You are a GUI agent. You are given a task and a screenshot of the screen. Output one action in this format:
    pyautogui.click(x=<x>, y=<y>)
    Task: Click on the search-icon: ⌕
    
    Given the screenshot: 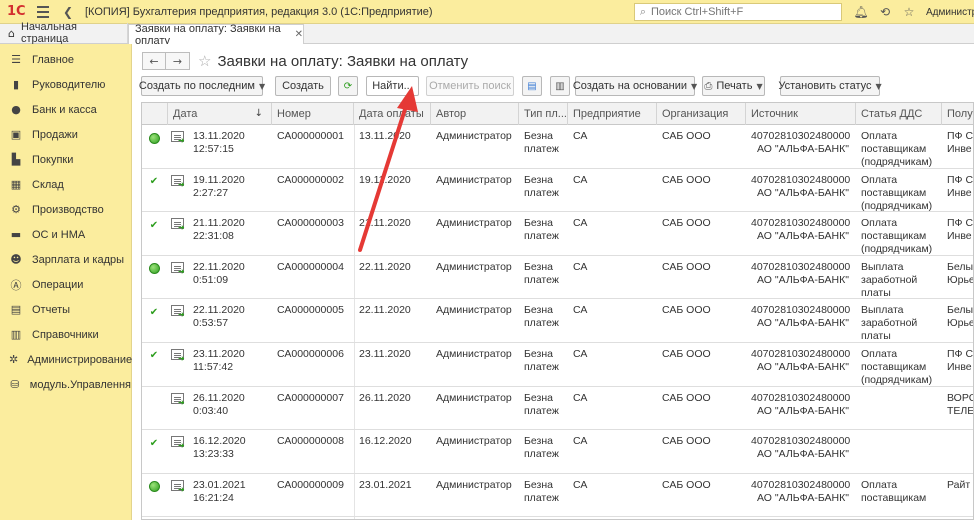 What is the action you would take?
    pyautogui.click(x=643, y=11)
    